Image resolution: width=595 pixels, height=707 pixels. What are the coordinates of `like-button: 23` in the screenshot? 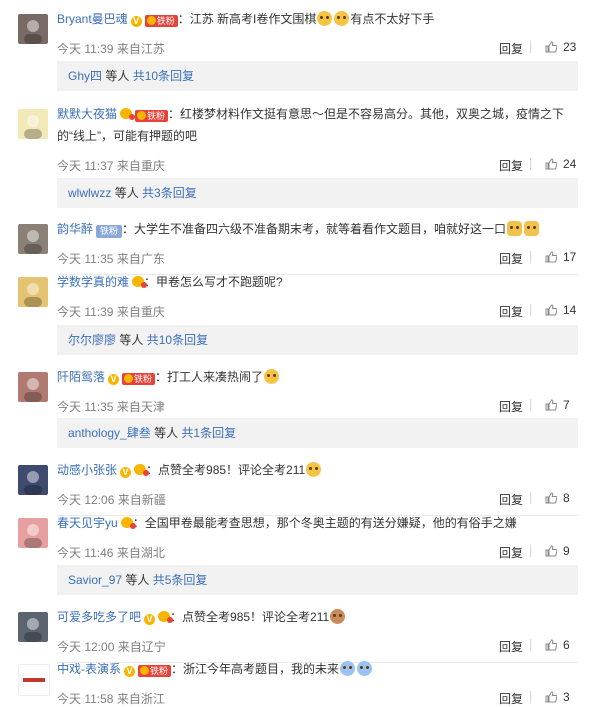 It's located at (560, 47).